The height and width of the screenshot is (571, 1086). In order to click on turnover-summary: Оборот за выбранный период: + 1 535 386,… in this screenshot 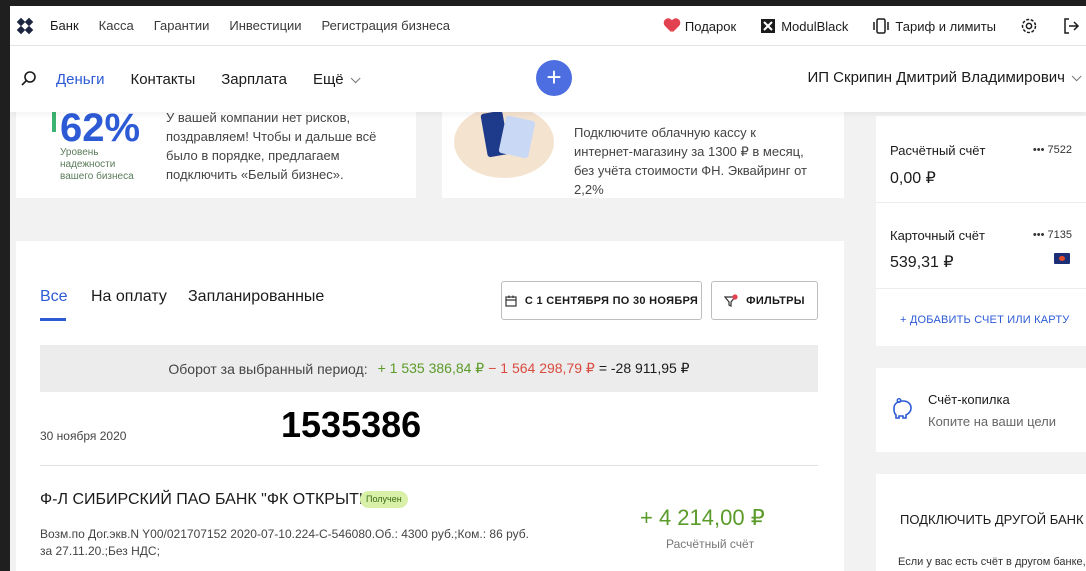, I will do `click(429, 368)`.